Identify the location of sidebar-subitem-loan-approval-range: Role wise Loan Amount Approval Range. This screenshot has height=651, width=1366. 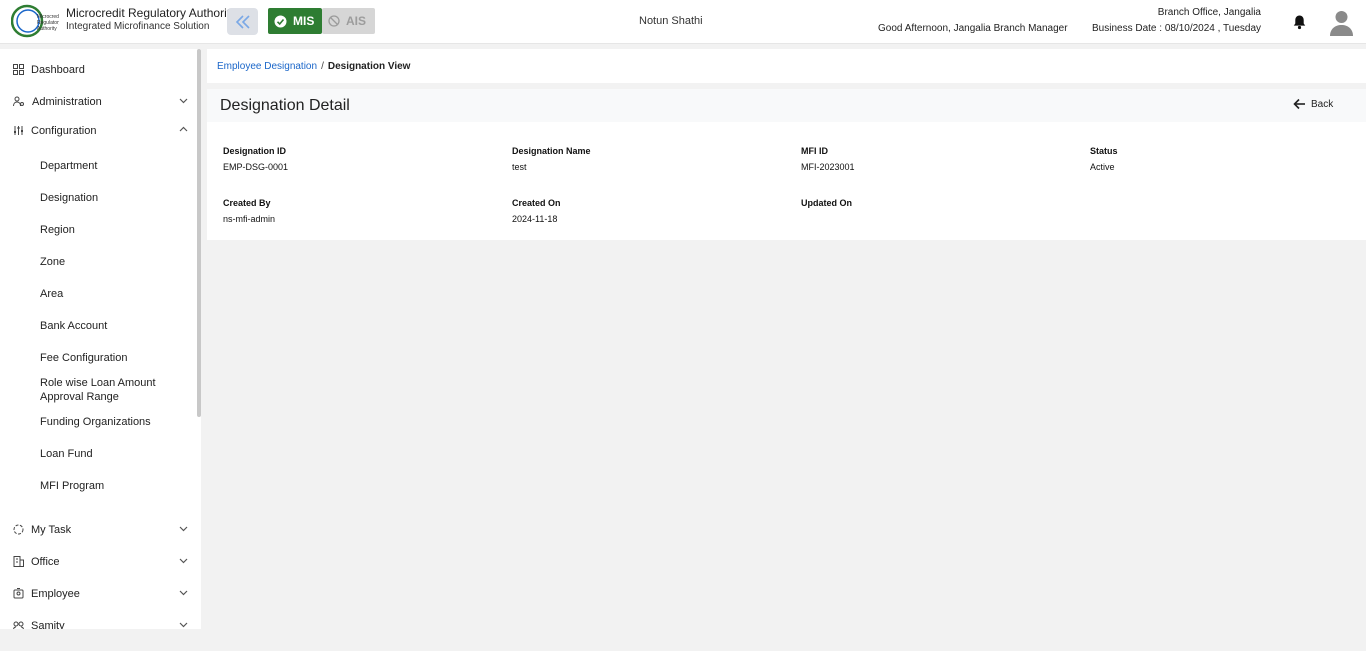
(115, 390).